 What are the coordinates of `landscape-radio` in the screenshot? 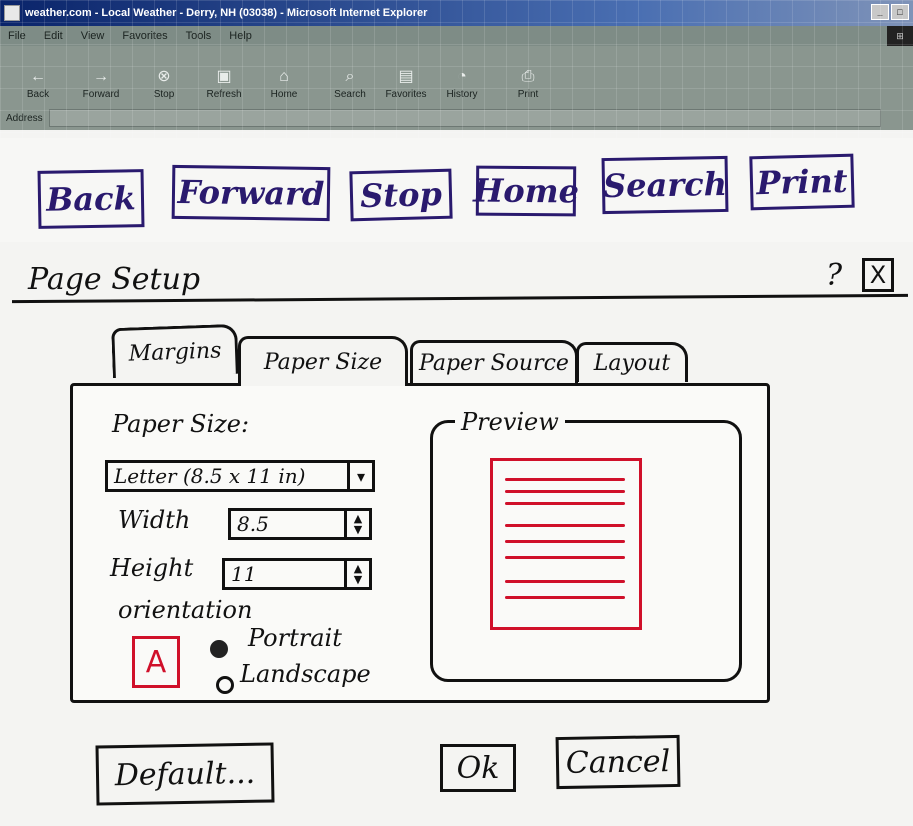 It's located at (225, 685).